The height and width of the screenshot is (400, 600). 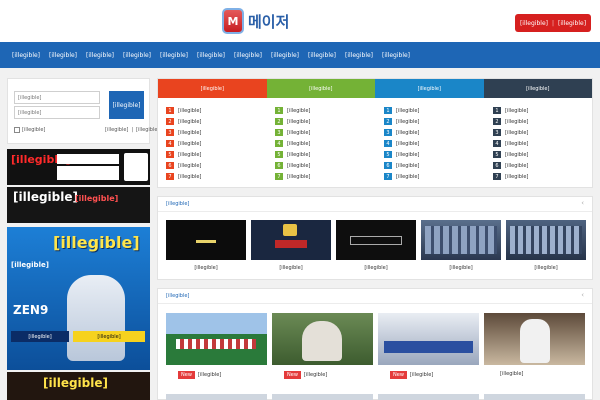 I want to click on site-logo: M 메이저, so click(x=255, y=21).